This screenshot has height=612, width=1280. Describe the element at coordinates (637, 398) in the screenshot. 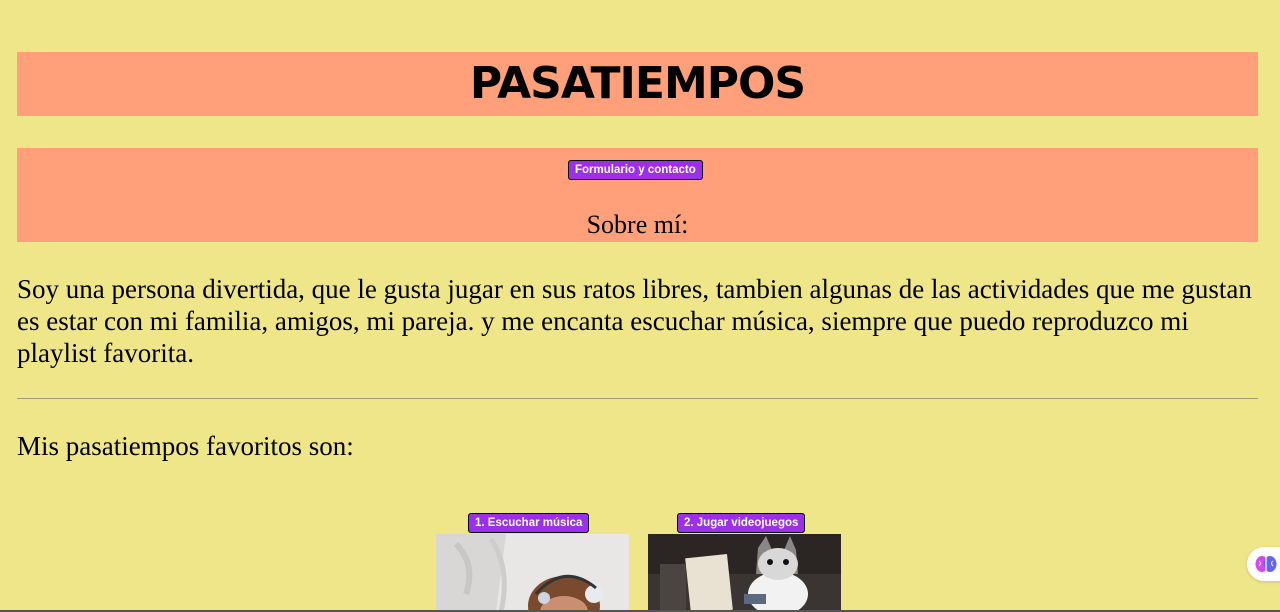

I see `section-divider` at that location.